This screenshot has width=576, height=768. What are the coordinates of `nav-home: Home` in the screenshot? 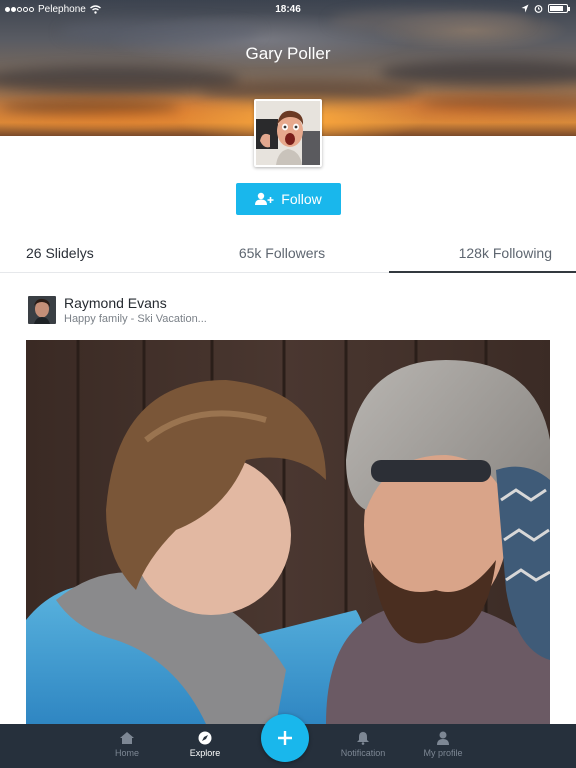 It's located at (127, 744).